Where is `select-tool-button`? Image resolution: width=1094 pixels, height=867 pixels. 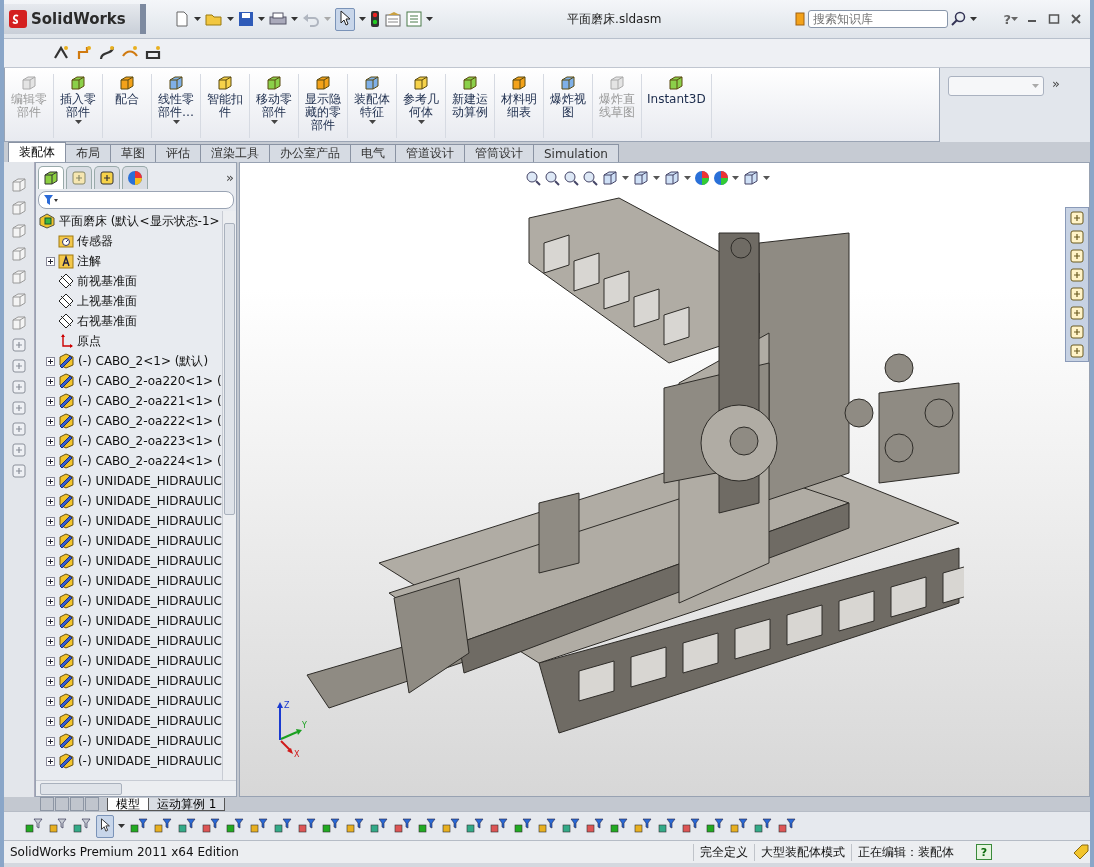
select-tool-button is located at coordinates (105, 826).